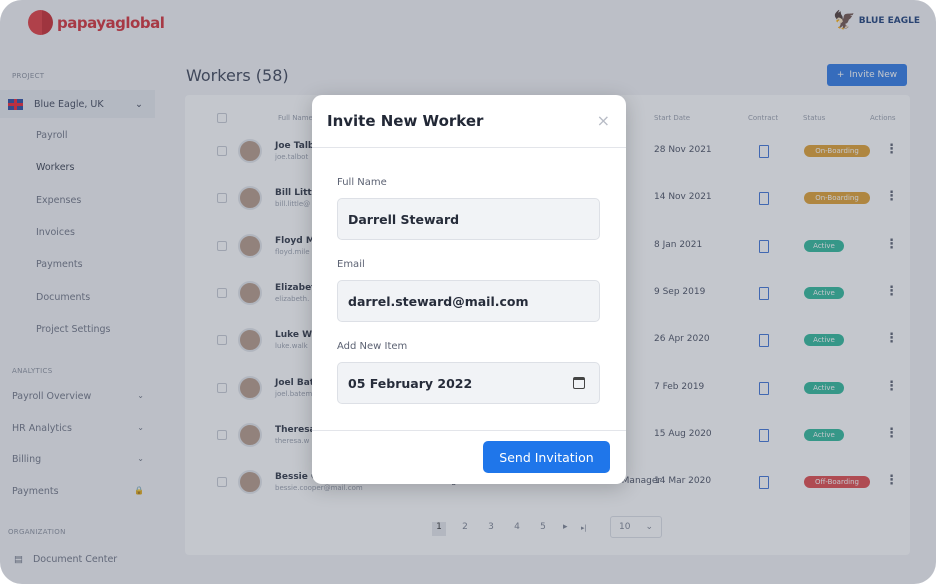 The image size is (936, 584). I want to click on date-label: Add New Item, so click(372, 346).